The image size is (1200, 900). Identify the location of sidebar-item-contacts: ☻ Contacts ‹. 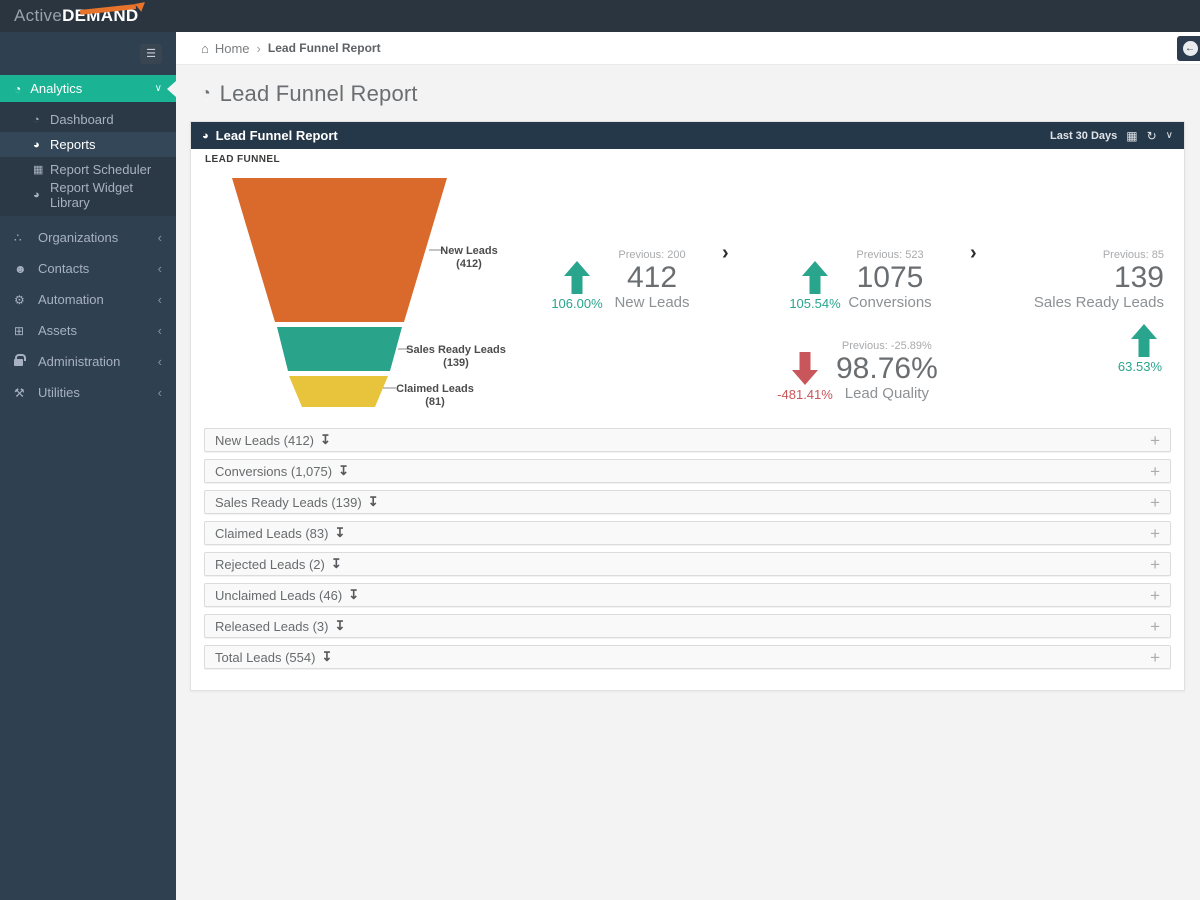
(88, 268).